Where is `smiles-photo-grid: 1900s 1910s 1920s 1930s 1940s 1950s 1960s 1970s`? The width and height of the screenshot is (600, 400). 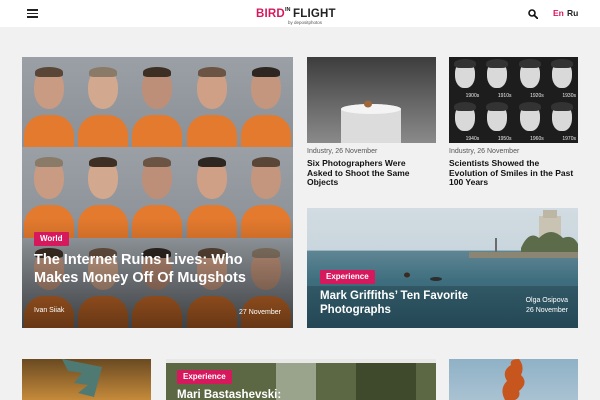 smiles-photo-grid: 1900s 1910s 1920s 1930s 1940s 1950s 1960s 1970s is located at coordinates (513, 100).